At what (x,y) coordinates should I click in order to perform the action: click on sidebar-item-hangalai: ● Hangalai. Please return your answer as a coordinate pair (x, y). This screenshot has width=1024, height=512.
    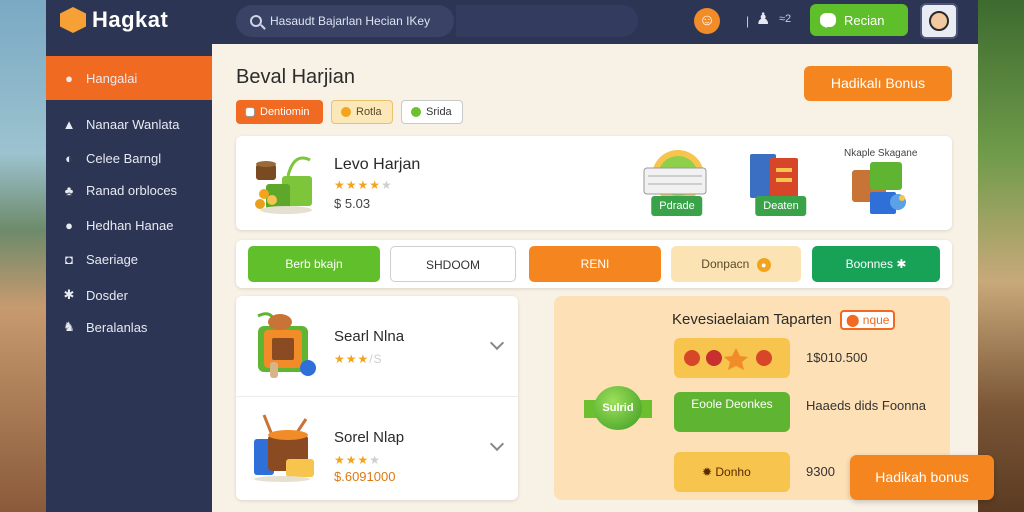
    Looking at the image, I should click on (129, 78).